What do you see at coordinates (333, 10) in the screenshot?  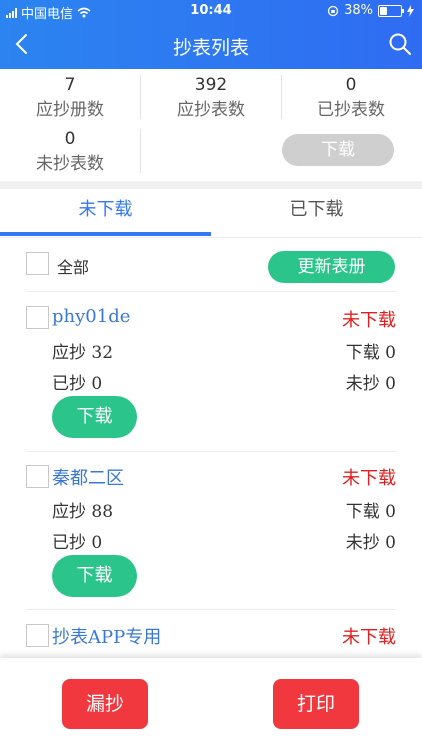 I see `orientation-lock-icon` at bounding box center [333, 10].